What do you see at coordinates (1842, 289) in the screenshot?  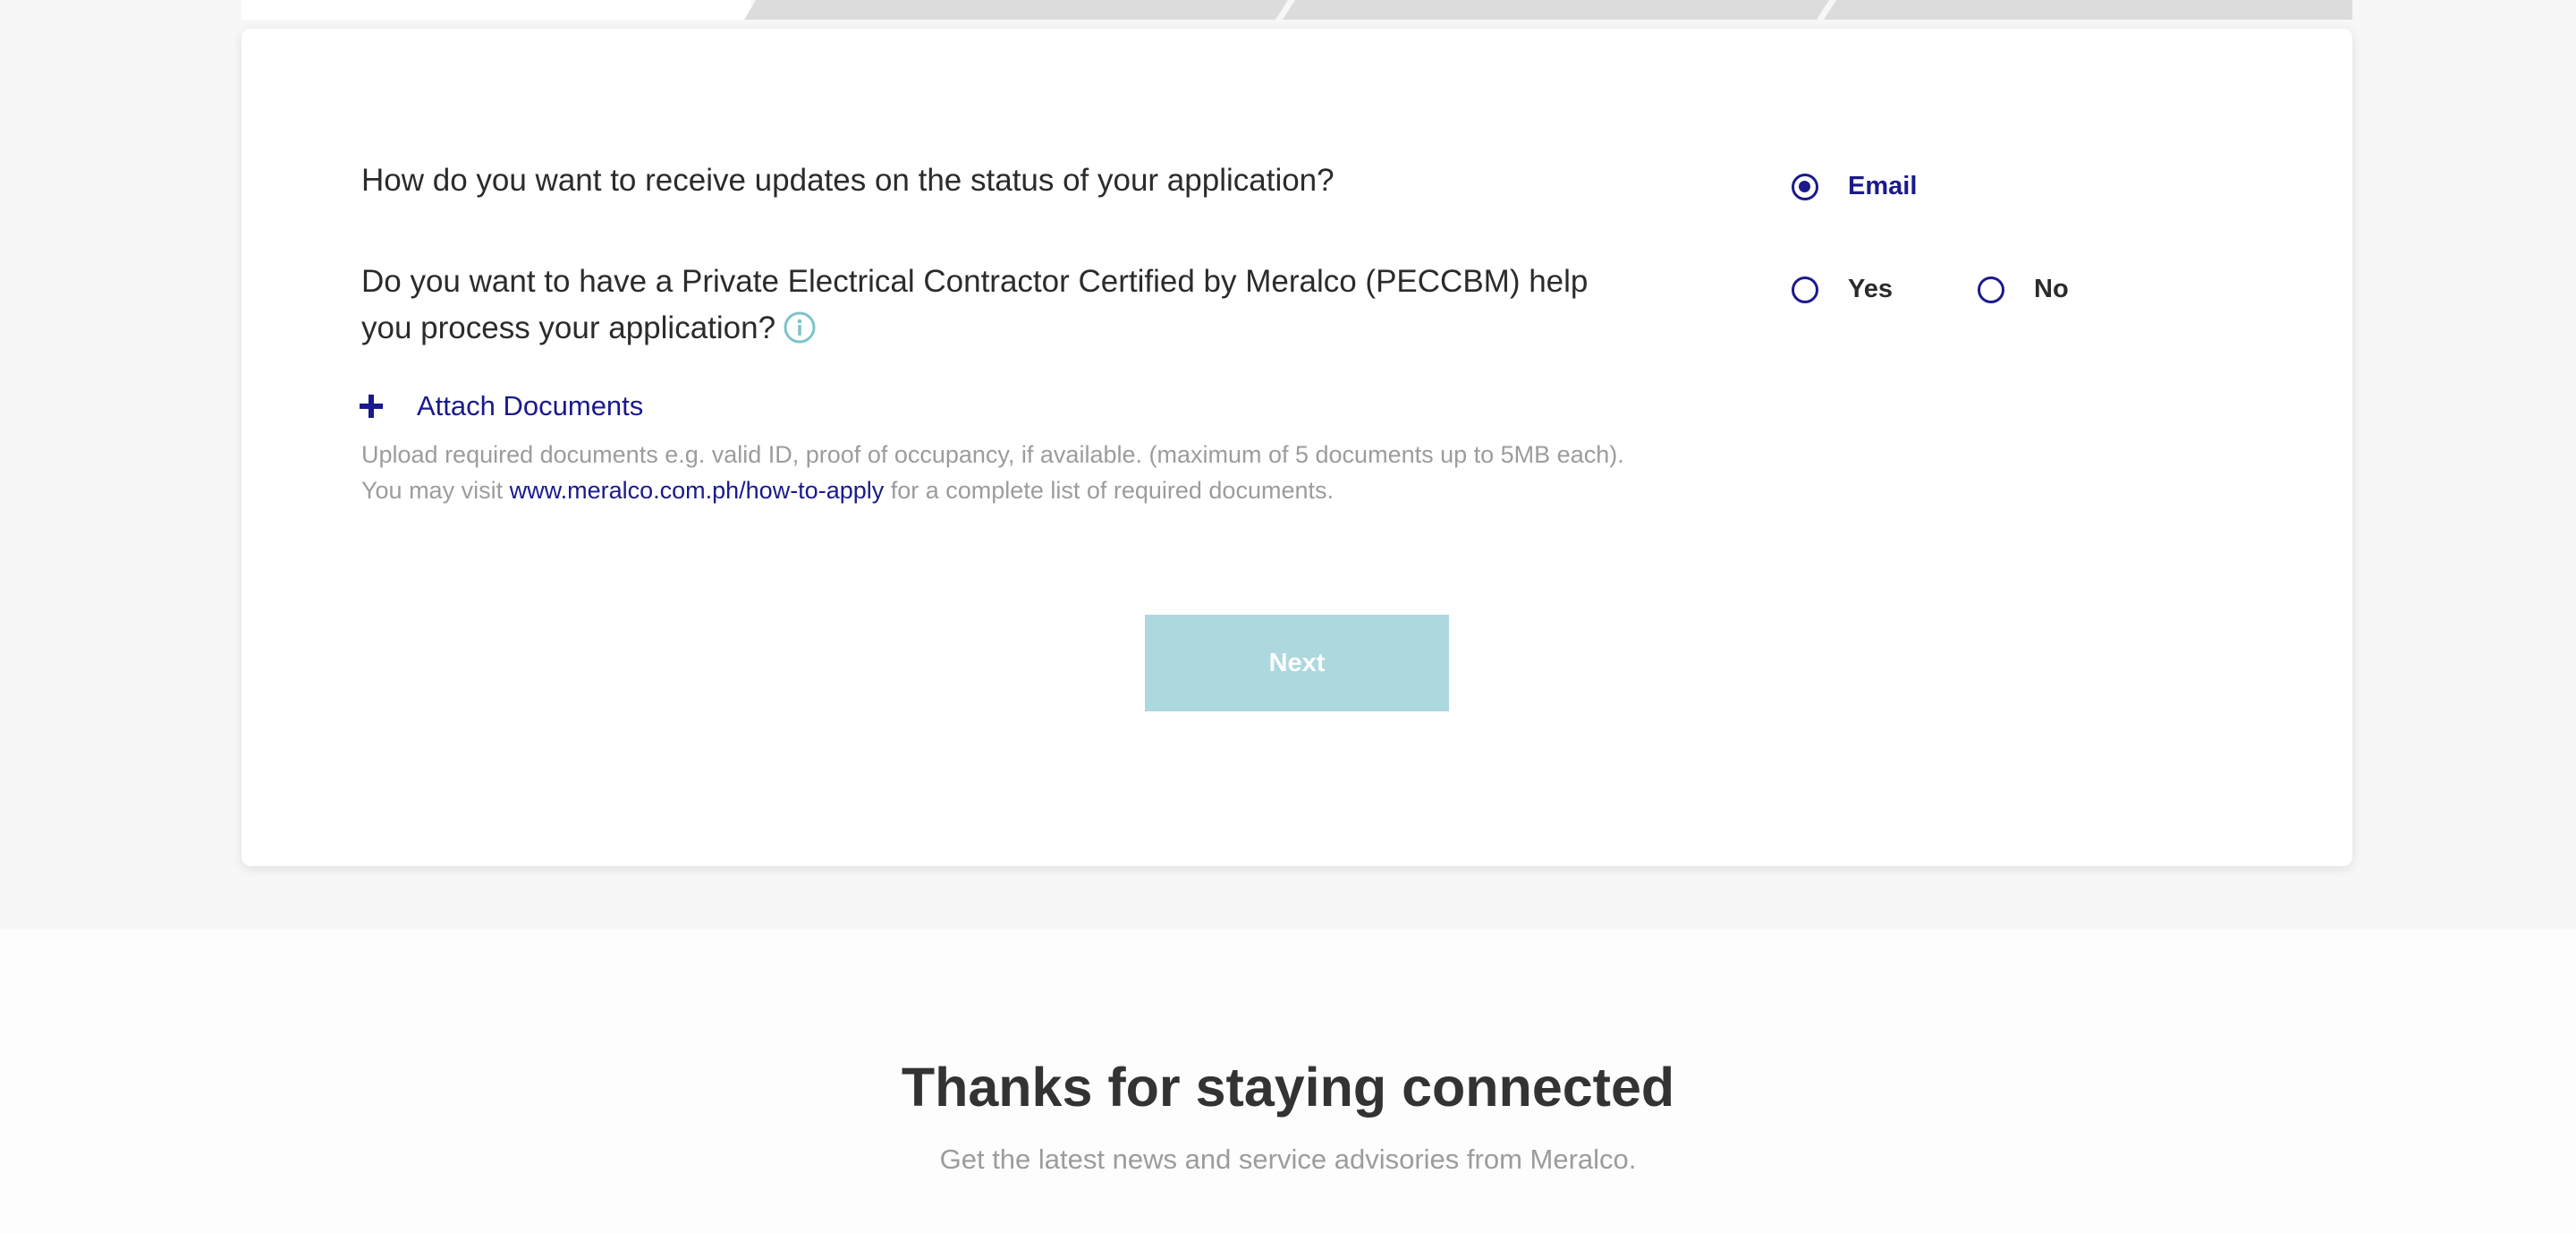 I see `radio-option-yes: Yes` at bounding box center [1842, 289].